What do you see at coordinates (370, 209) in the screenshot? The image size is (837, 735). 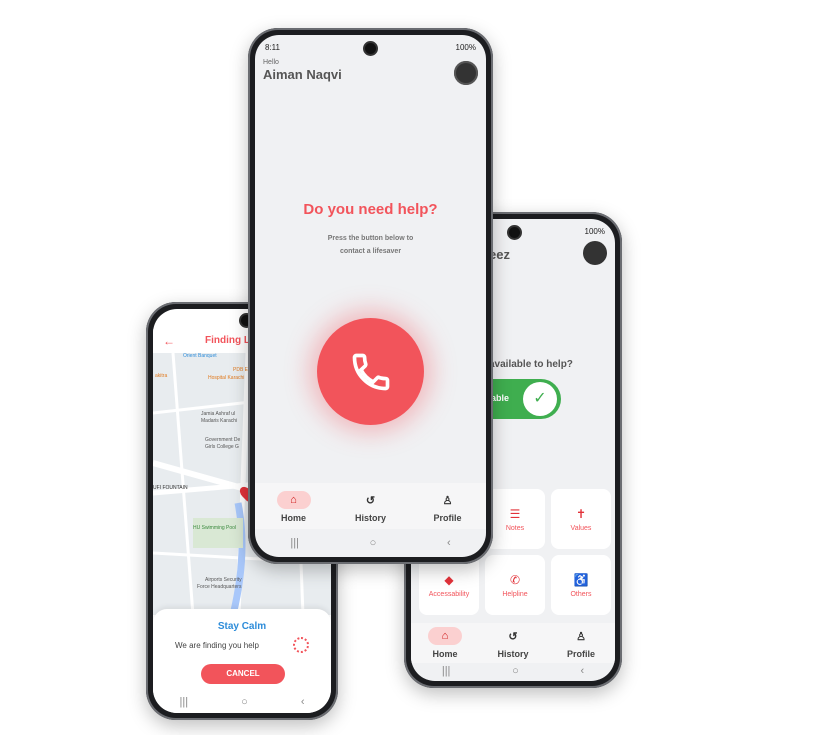 I see `help-question: Do you need help?` at bounding box center [370, 209].